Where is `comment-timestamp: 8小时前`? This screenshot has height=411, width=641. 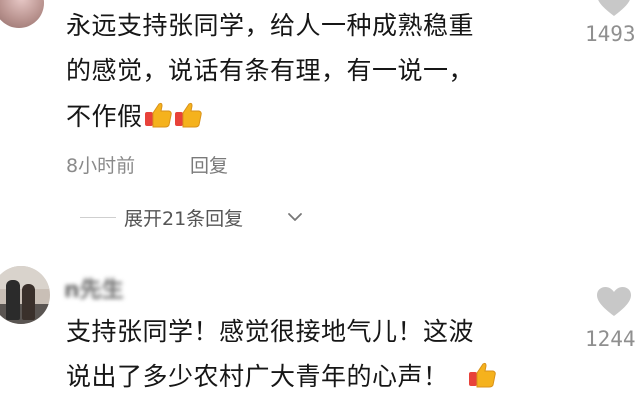
comment-timestamp: 8小时前 is located at coordinates (101, 166).